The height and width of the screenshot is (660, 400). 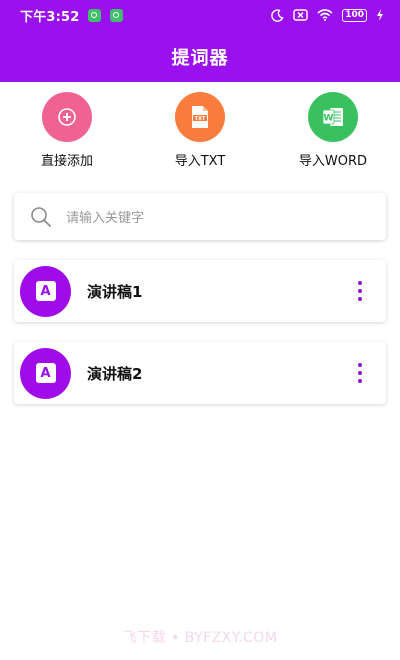 I want to click on search-placeholder: 请输入关键字, so click(x=105, y=218).